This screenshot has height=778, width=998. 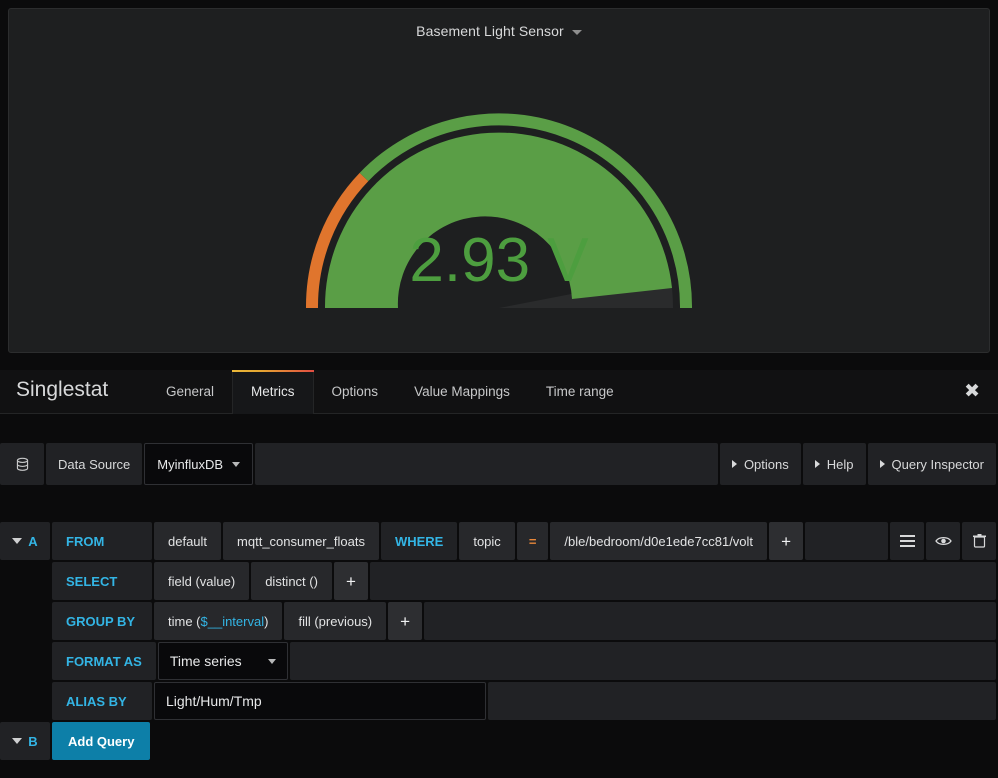 I want to click on select-field-part: field (value), so click(x=202, y=581).